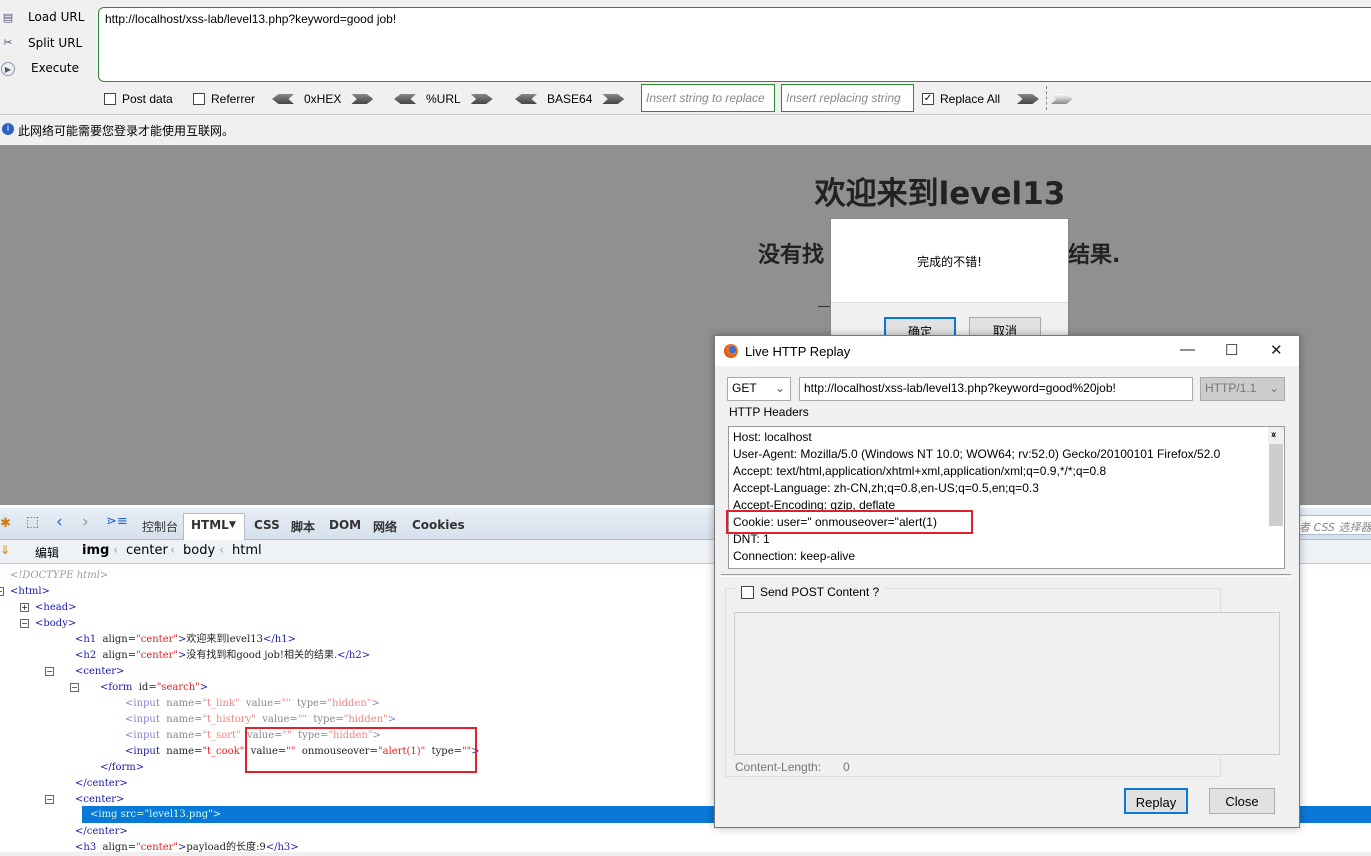  I want to click on tree-node: <body>, so click(55, 624).